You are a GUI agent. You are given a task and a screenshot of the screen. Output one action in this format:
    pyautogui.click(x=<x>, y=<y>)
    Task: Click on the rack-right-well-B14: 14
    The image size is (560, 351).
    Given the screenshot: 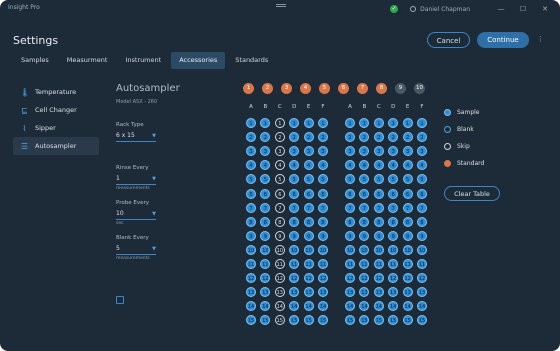 What is the action you would take?
    pyautogui.click(x=364, y=306)
    